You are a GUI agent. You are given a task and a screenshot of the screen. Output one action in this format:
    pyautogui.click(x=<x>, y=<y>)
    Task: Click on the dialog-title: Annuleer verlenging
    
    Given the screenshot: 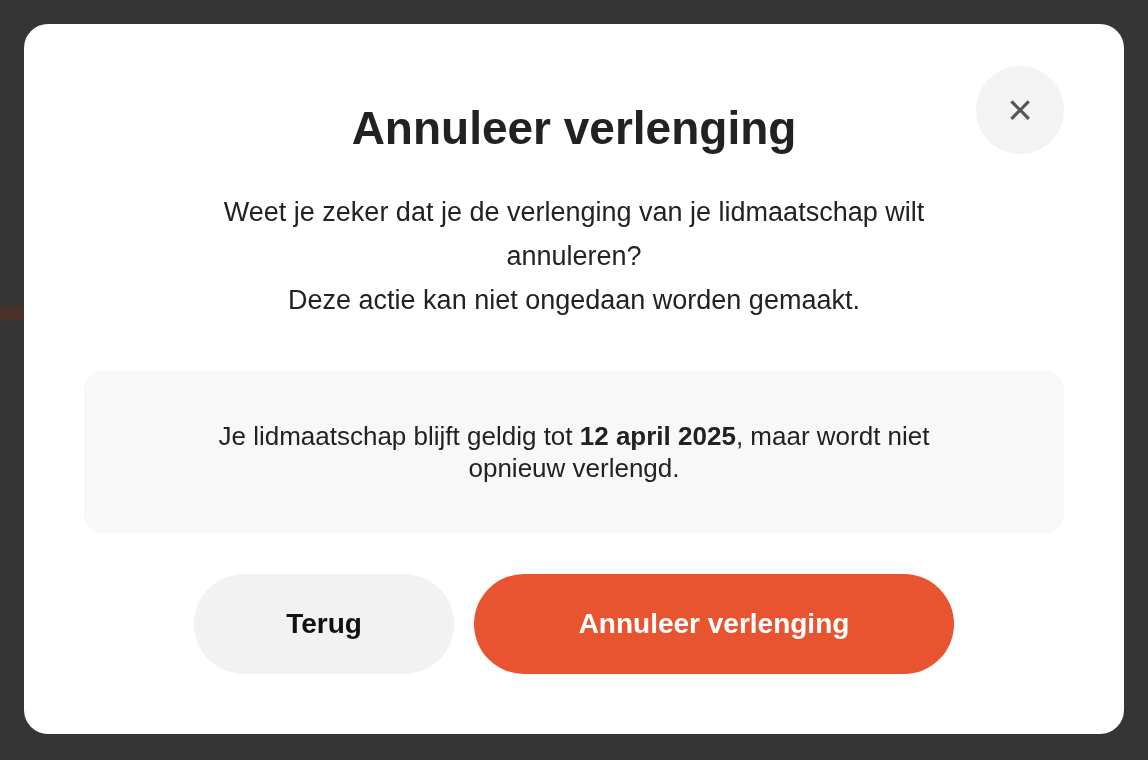 What is the action you would take?
    pyautogui.click(x=574, y=128)
    